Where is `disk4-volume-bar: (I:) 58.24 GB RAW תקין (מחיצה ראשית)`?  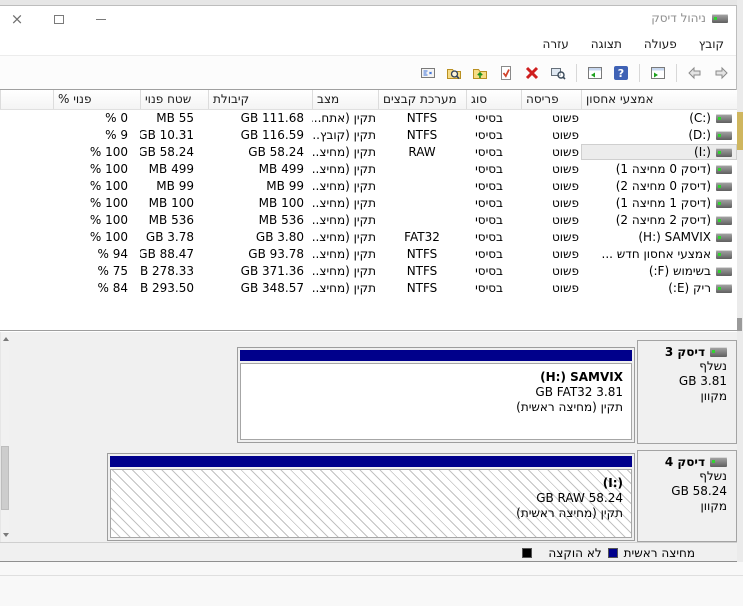
disk4-volume-bar: (I:) 58.24 GB RAW תקין (מחיצה ראשית) is located at coordinates (371, 497).